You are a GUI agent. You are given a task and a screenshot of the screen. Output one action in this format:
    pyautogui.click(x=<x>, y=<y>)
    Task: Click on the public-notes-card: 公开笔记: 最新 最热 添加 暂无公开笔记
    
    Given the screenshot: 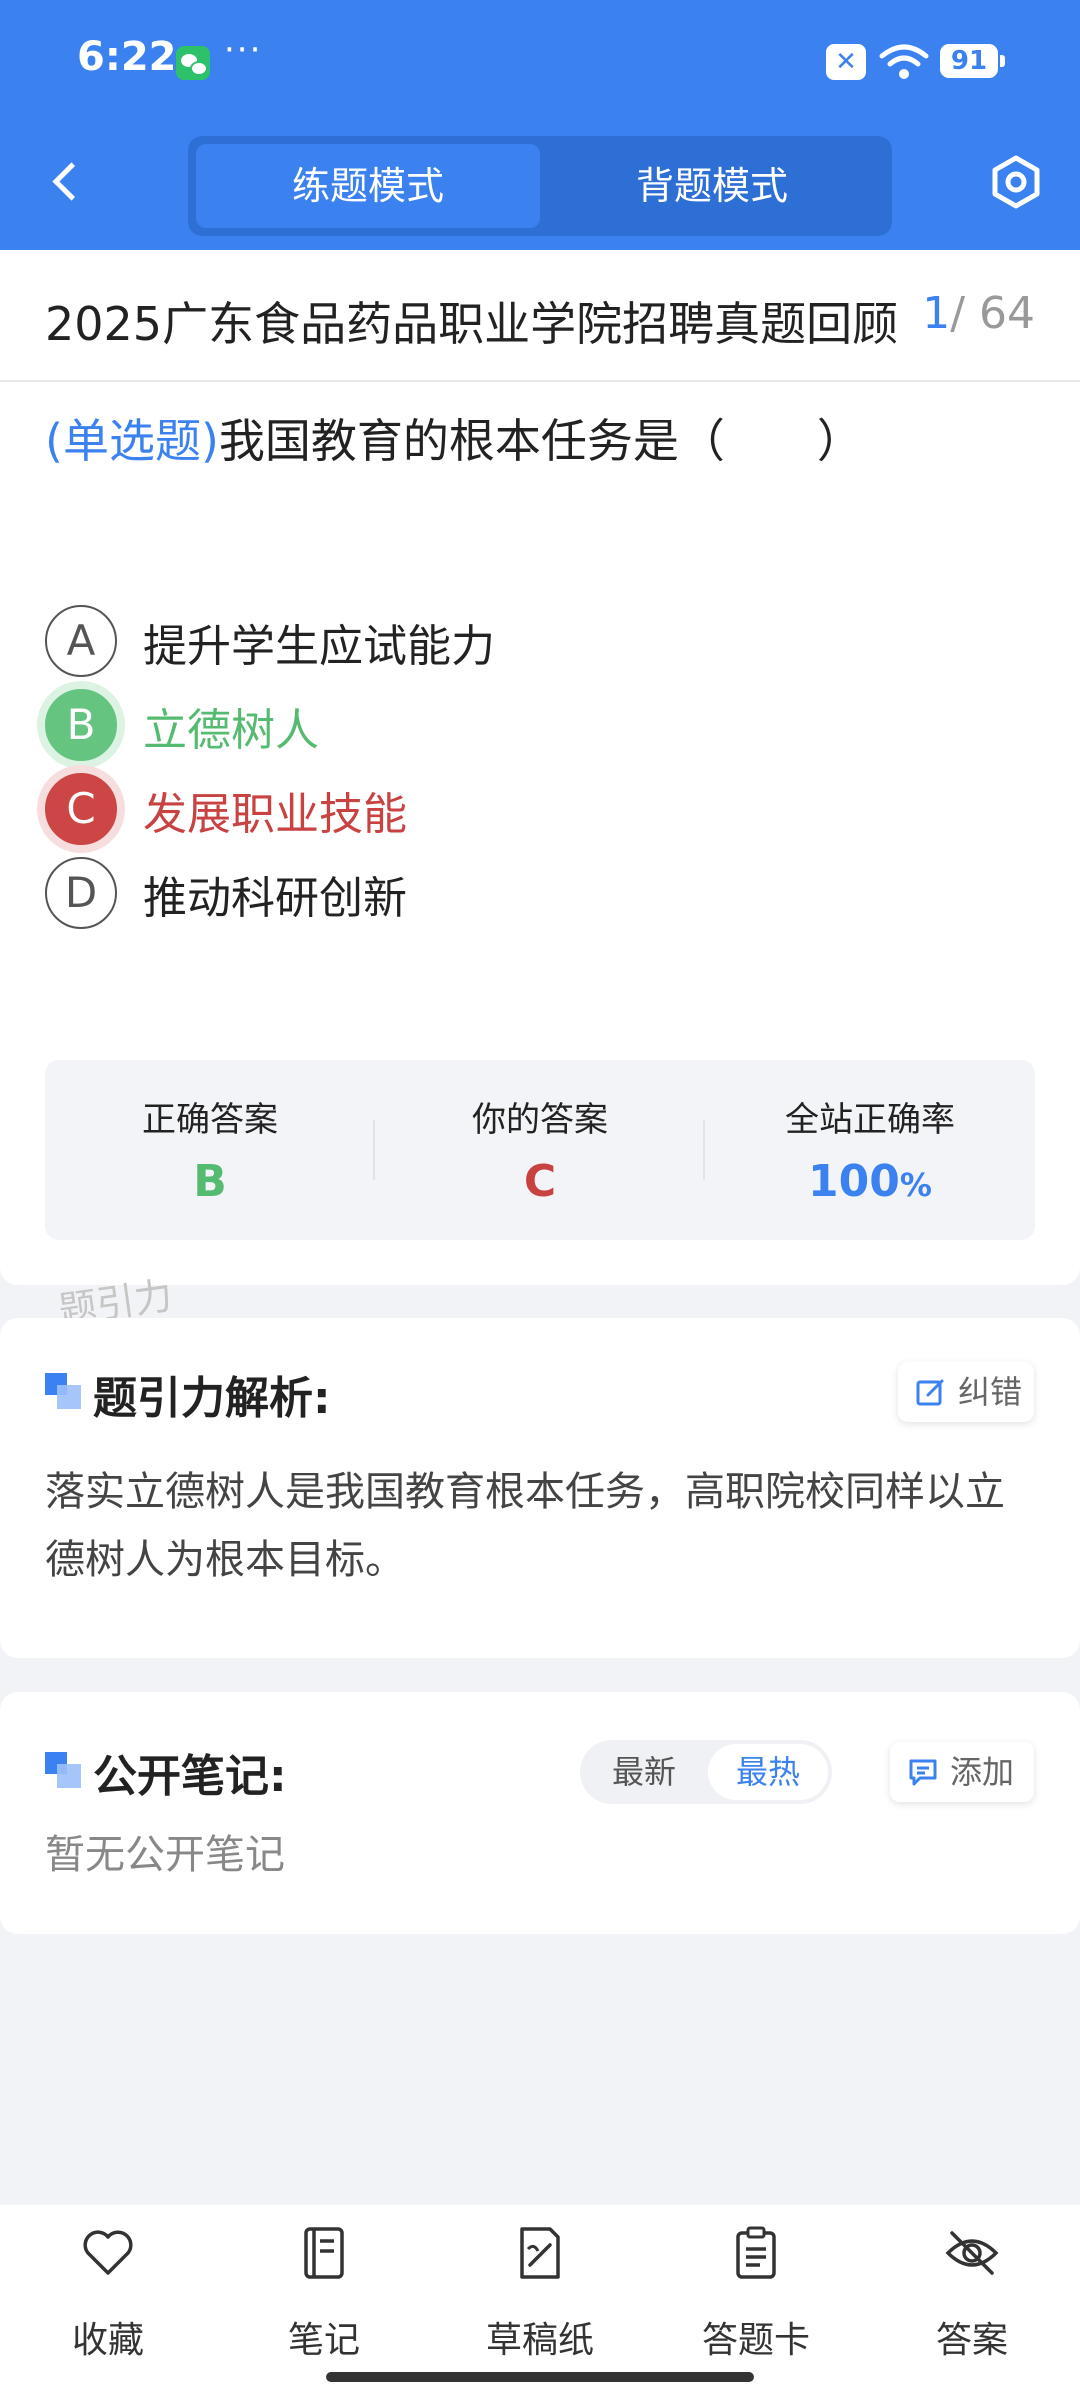 What is the action you would take?
    pyautogui.click(x=540, y=1813)
    